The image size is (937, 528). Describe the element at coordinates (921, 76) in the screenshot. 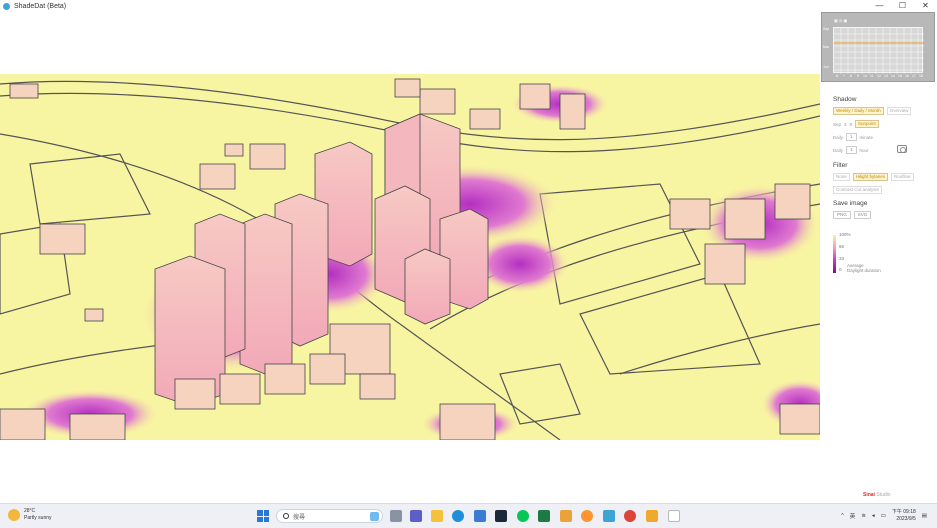

I see `minimap-xlabel: 18` at that location.